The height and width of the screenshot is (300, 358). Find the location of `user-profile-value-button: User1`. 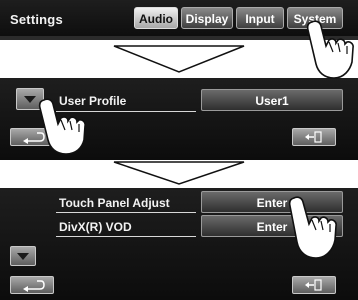

user-profile-value-button: User1 is located at coordinates (272, 100).